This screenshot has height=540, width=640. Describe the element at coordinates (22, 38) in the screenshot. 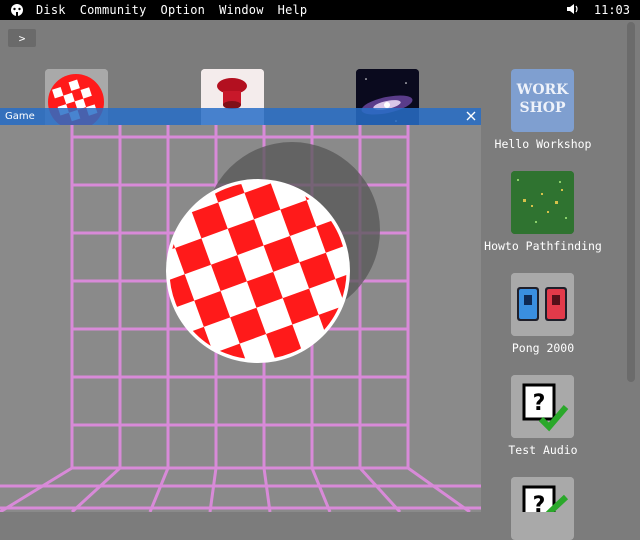

I see `path-button: >` at that location.